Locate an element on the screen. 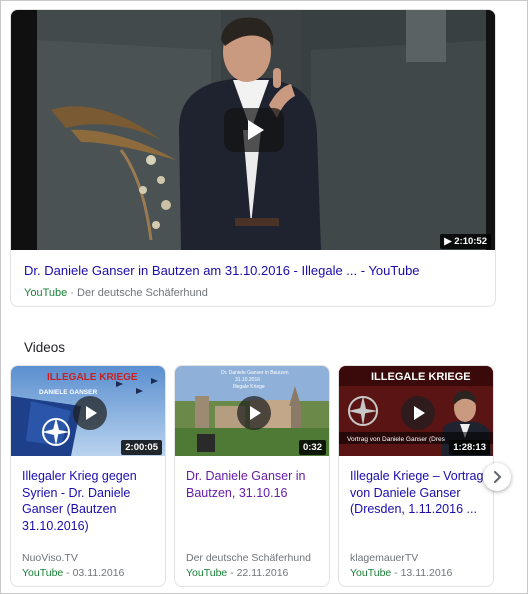 The width and height of the screenshot is (528, 594). video-channel: NuoViso.TV is located at coordinates (50, 558).